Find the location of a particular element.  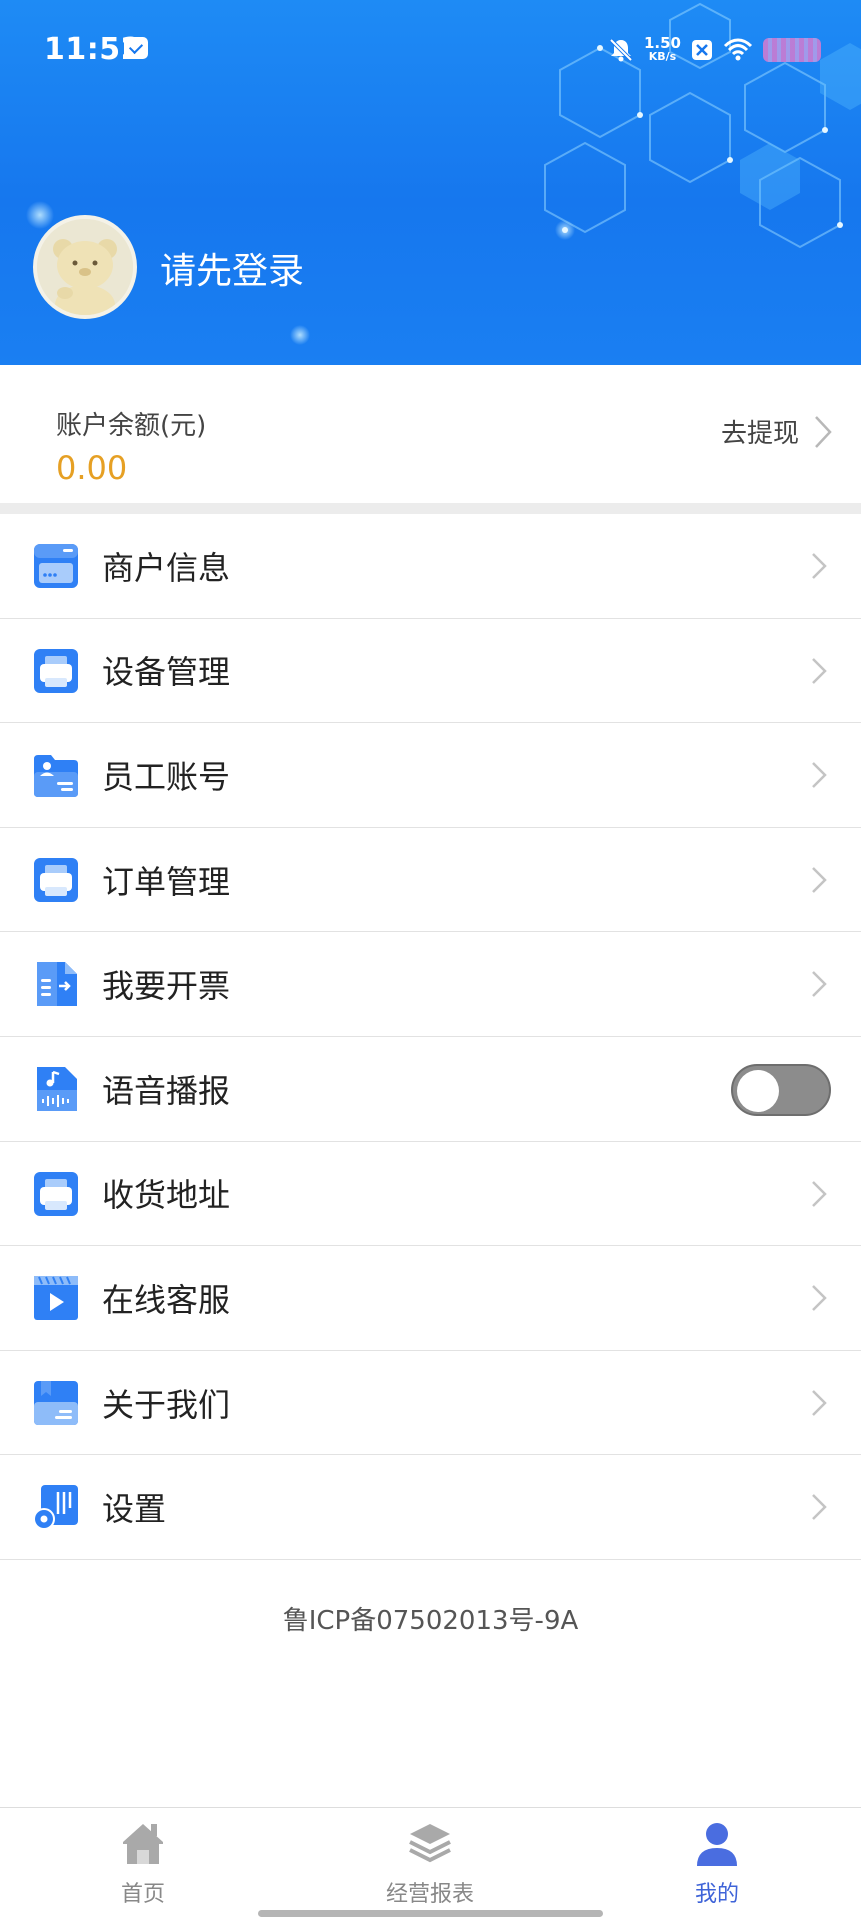

login-prompt: 请先登录 is located at coordinates (232, 268).